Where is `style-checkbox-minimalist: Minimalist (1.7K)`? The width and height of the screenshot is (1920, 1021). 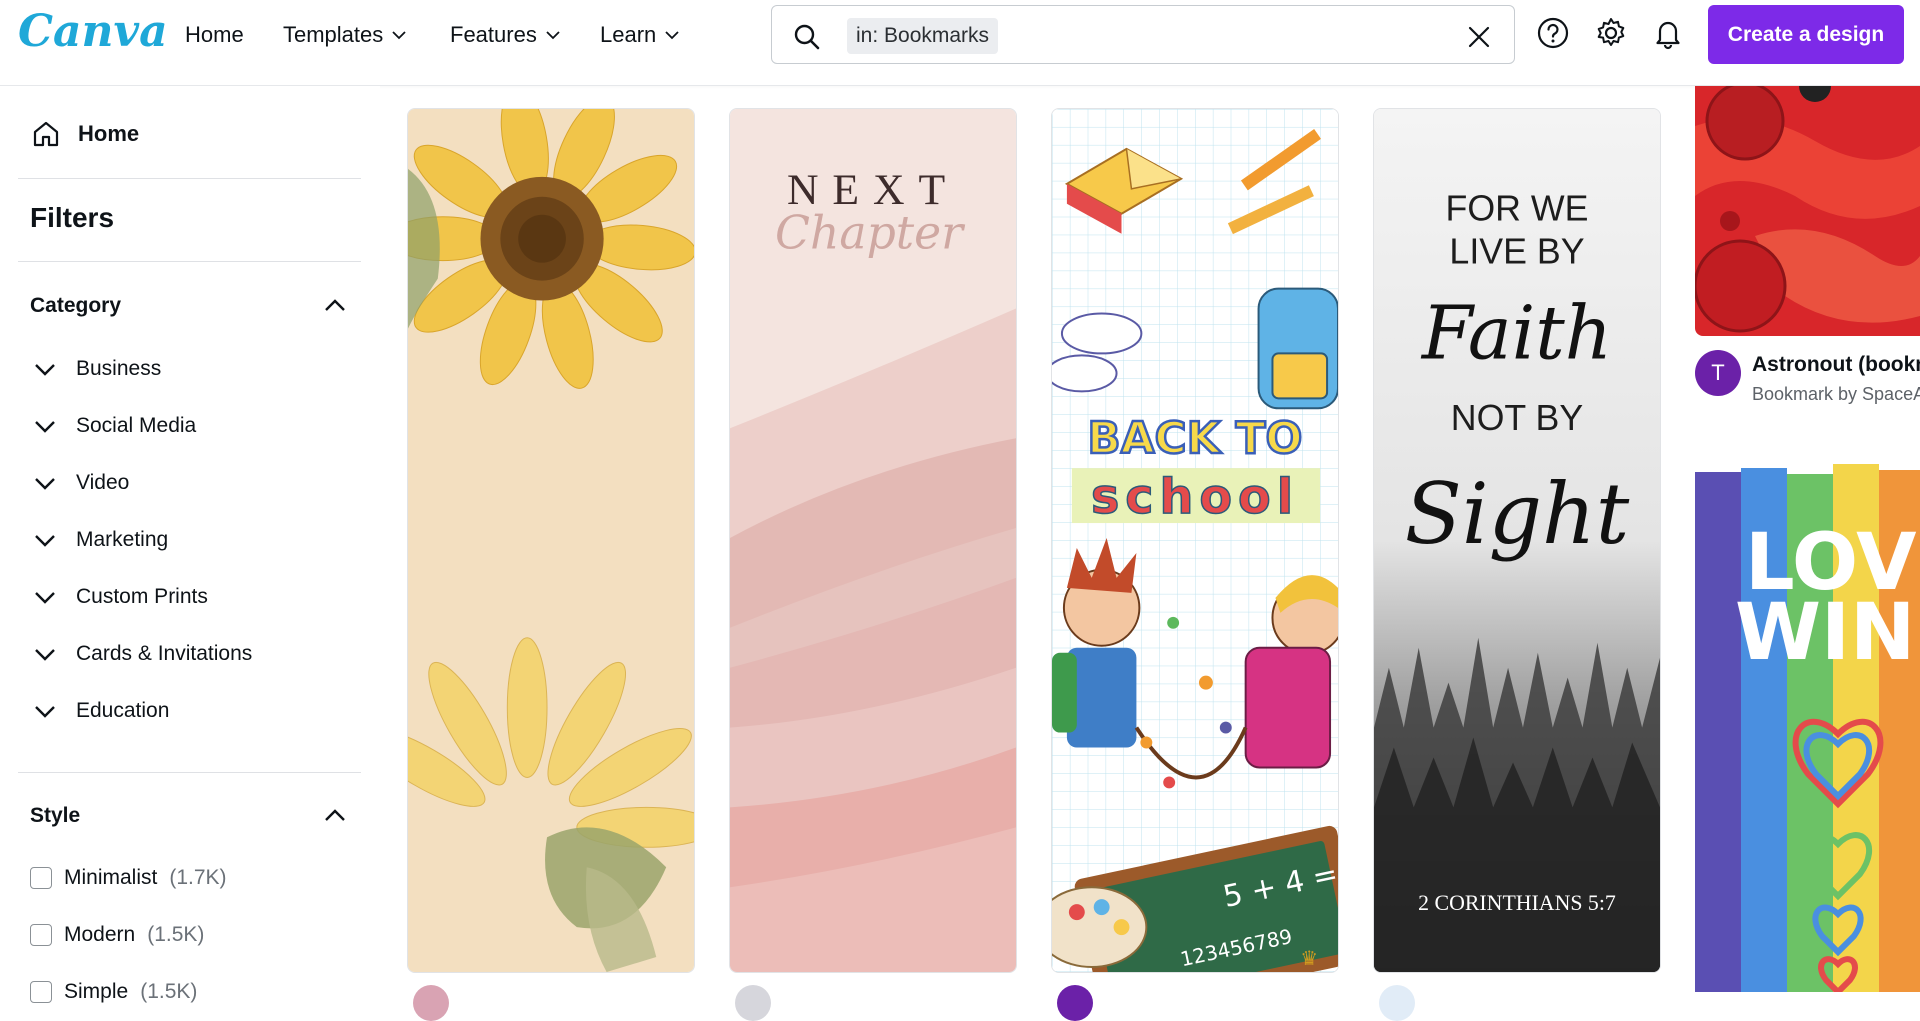 style-checkbox-minimalist: Minimalist (1.7K) is located at coordinates (128, 878).